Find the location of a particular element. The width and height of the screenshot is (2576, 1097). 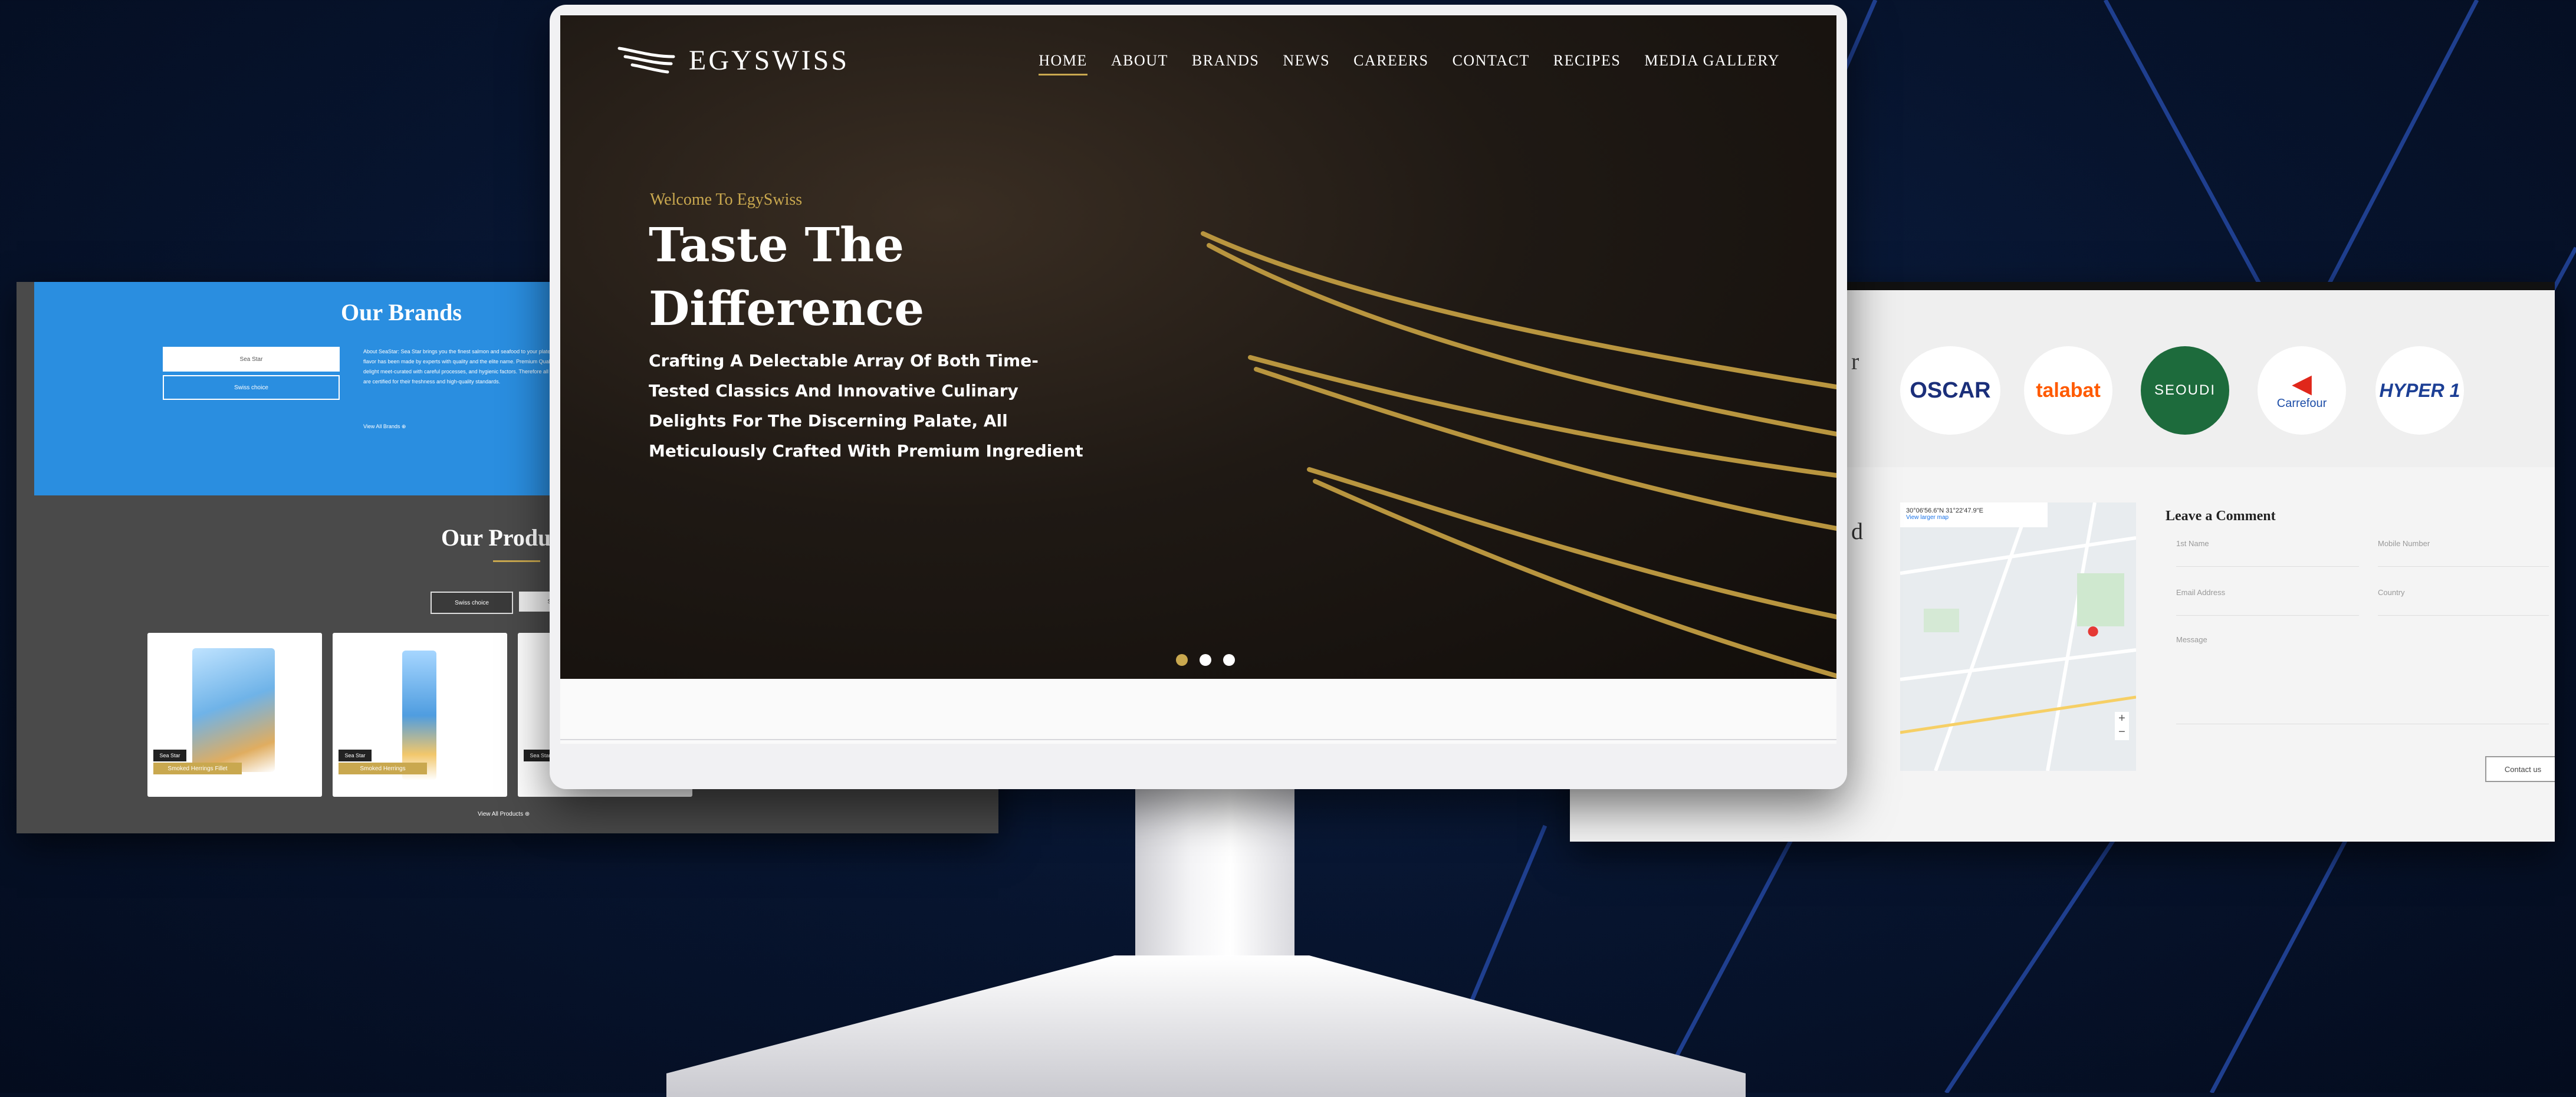

partner-logo-hyper1: HYPER 1 is located at coordinates (2419, 391).